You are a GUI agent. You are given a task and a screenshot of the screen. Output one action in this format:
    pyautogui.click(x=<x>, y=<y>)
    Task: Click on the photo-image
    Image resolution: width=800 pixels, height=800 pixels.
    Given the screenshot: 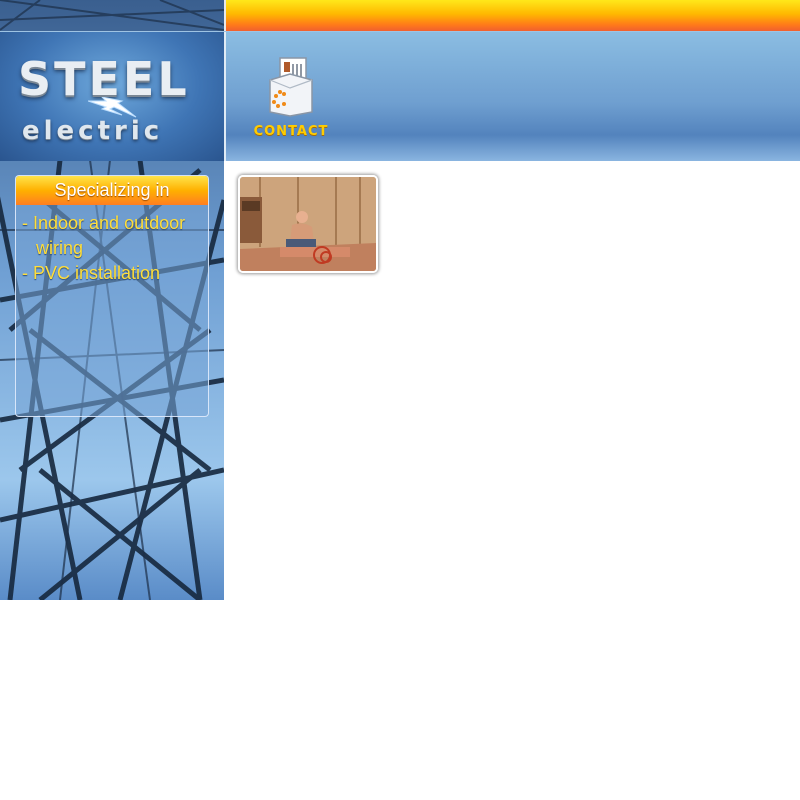 What is the action you would take?
    pyautogui.click(x=308, y=224)
    